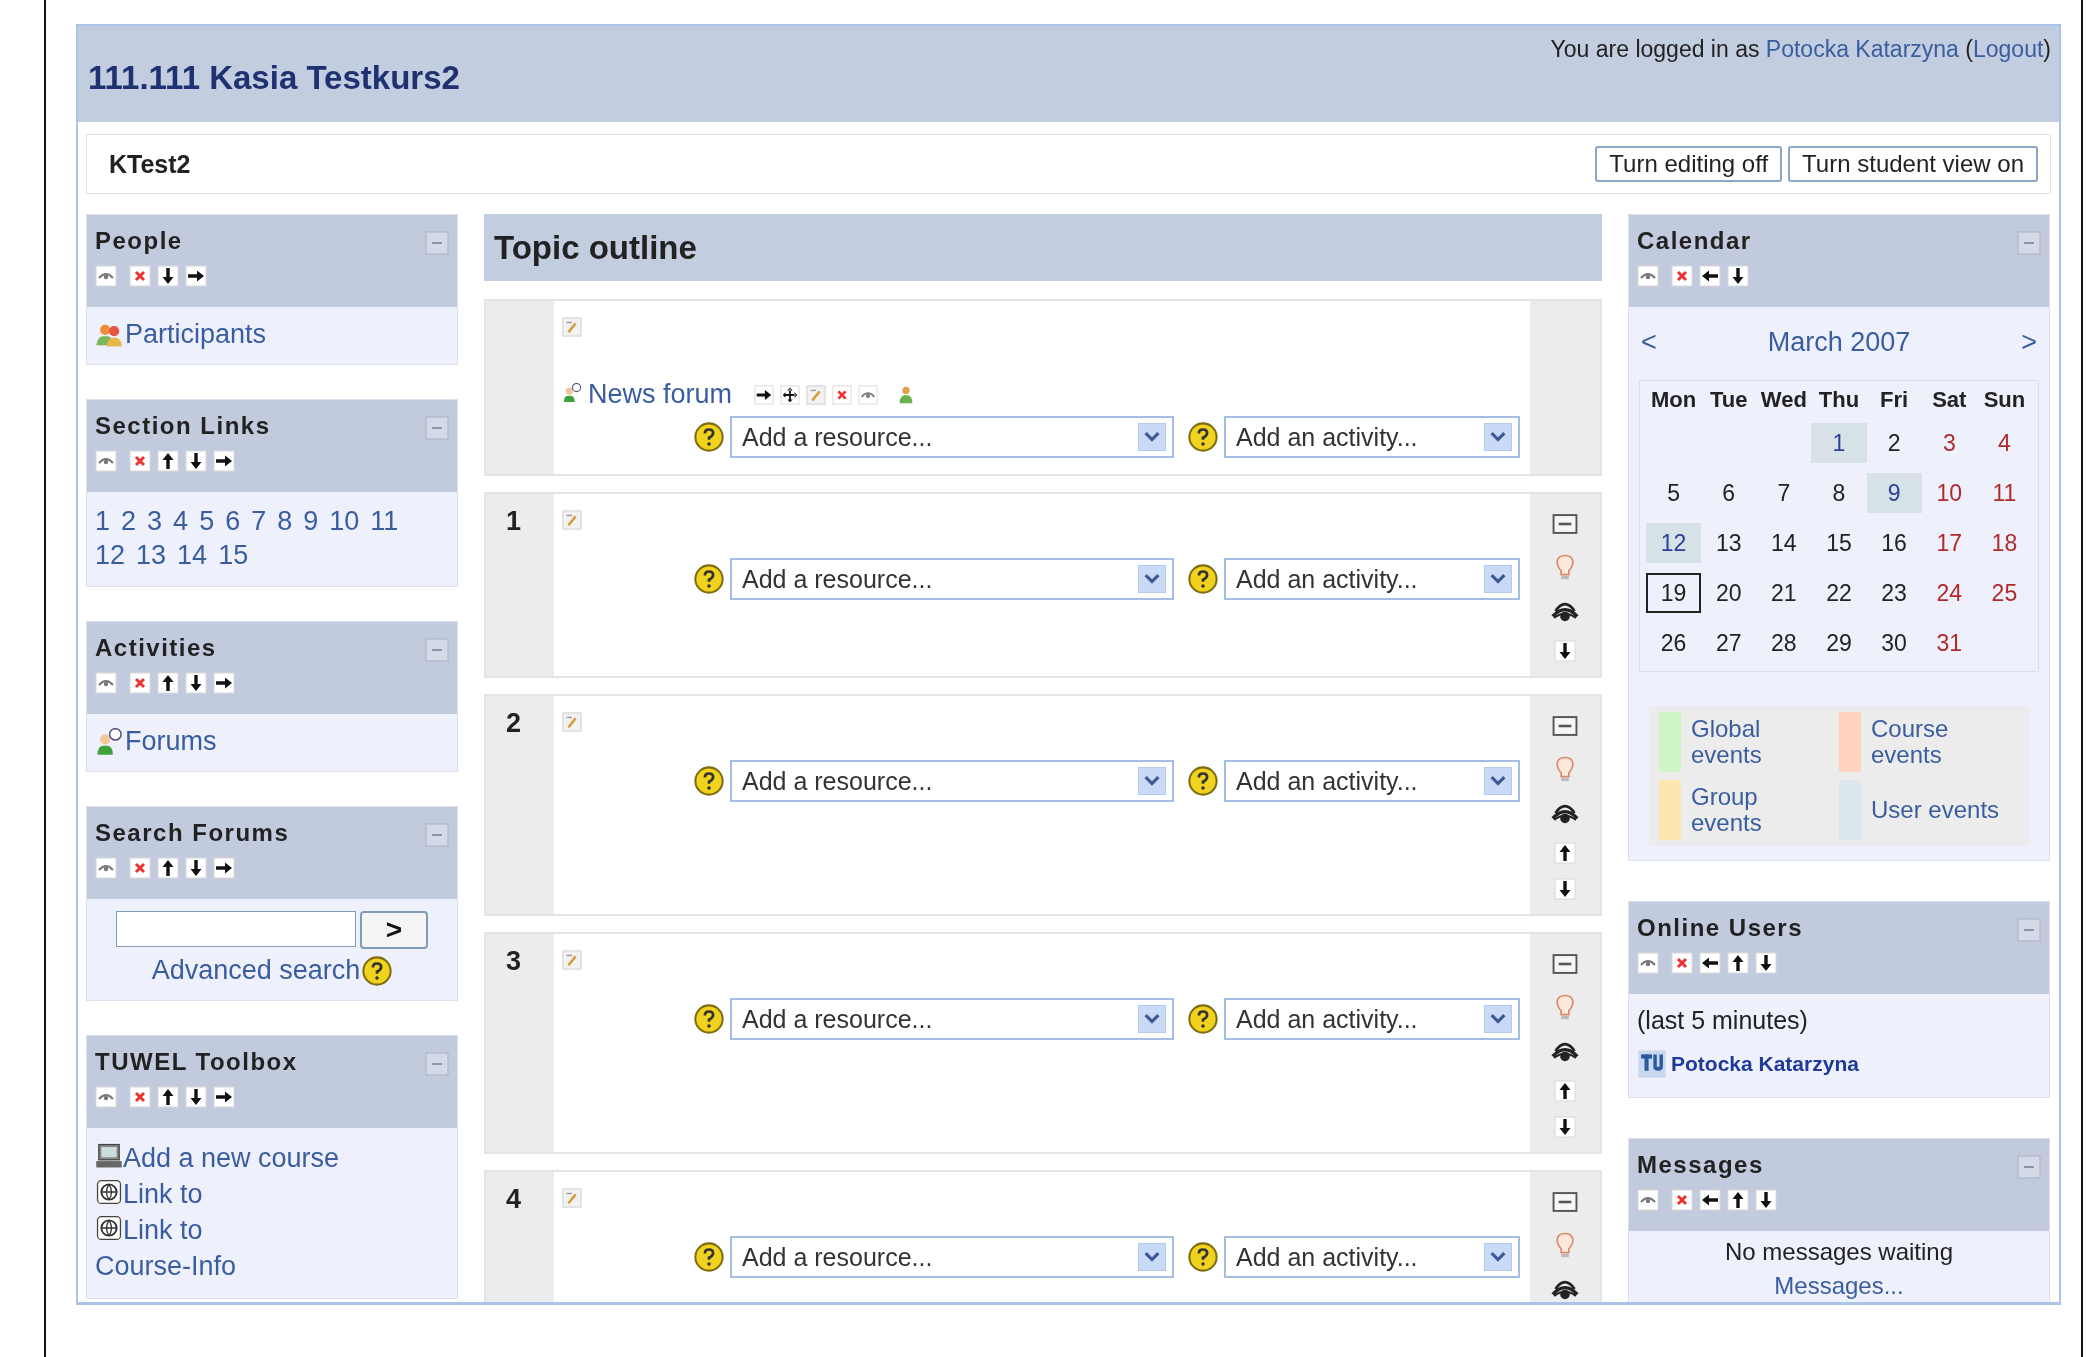 The height and width of the screenshot is (1357, 2087). Describe the element at coordinates (129, 521) in the screenshot. I see `section-link: 2` at that location.